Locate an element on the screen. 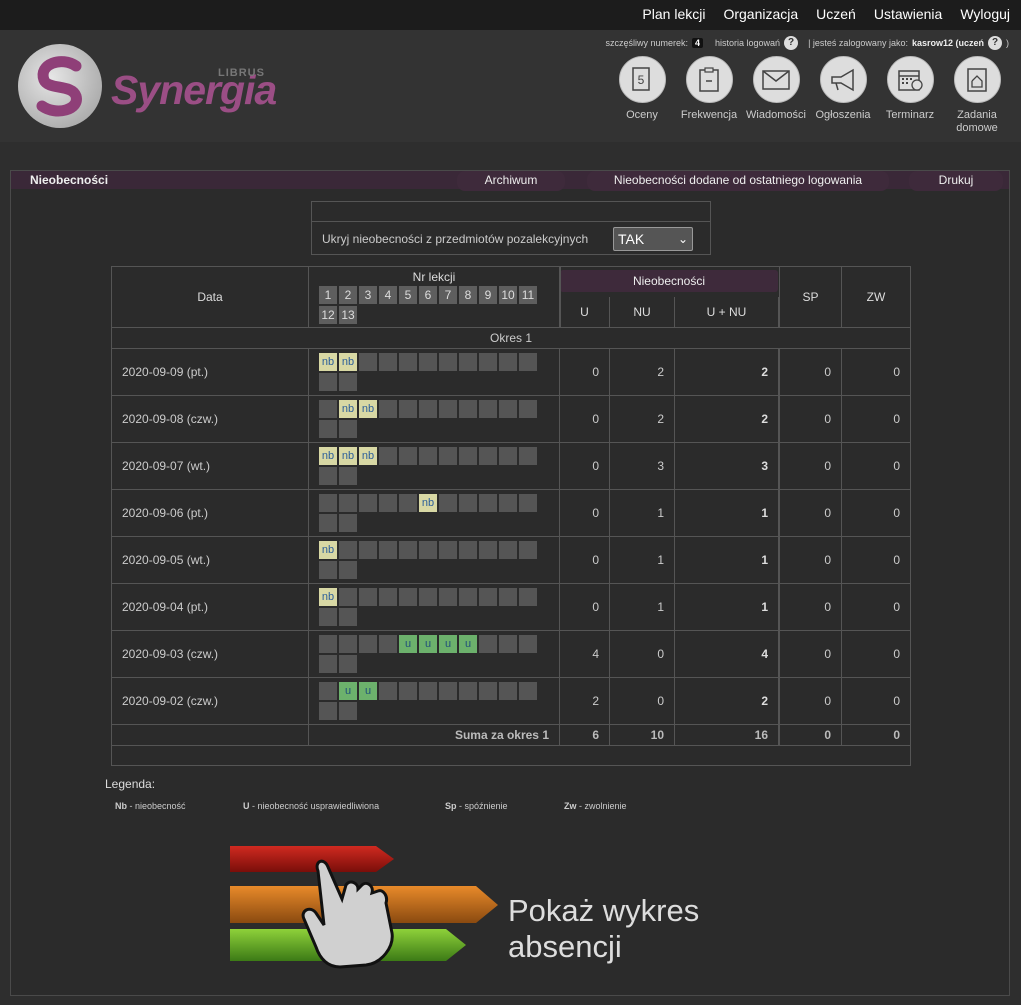  nav-uczen: Uczeń is located at coordinates (836, 14).